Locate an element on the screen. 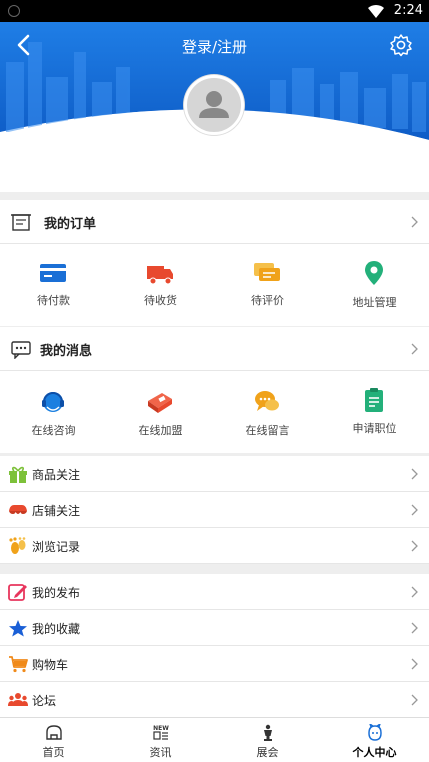  order-pending-receipt-label: 待收货 is located at coordinates (160, 300).